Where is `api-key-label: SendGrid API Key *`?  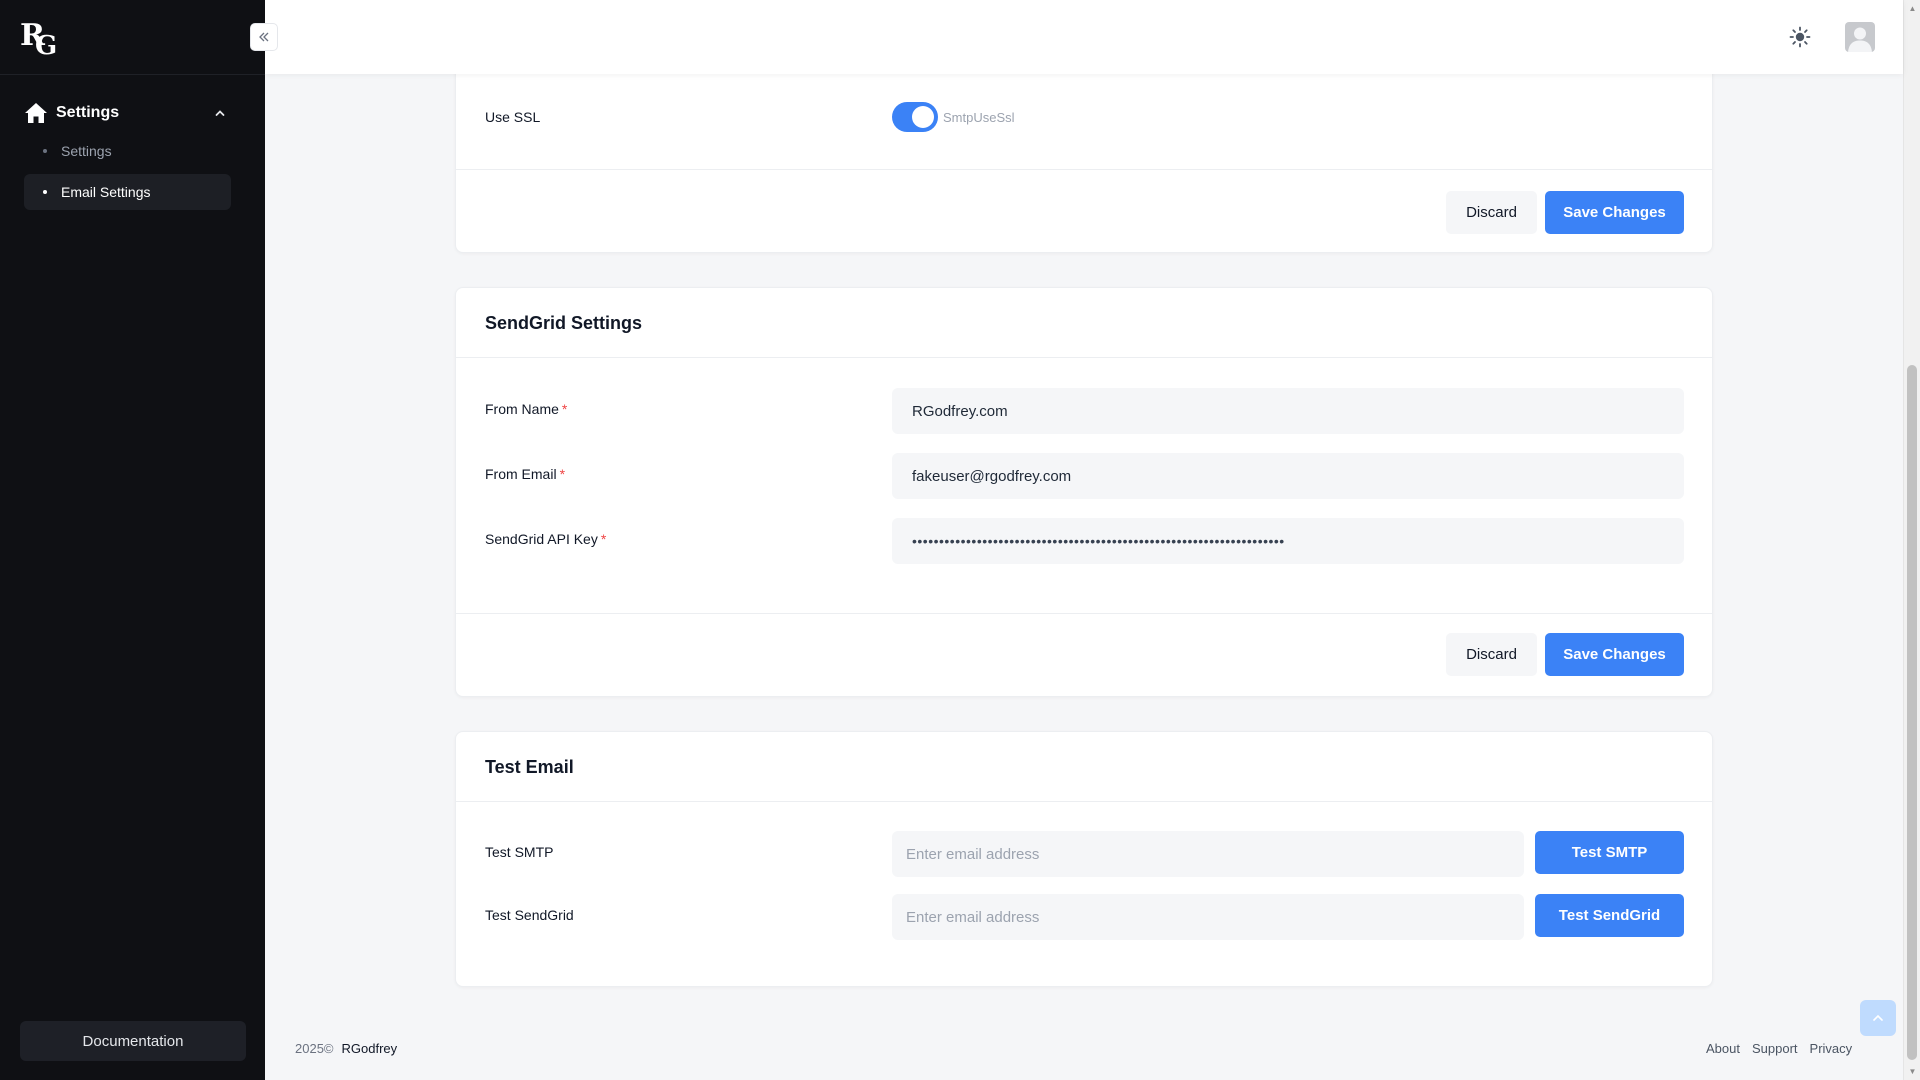 api-key-label: SendGrid API Key * is located at coordinates (545, 539).